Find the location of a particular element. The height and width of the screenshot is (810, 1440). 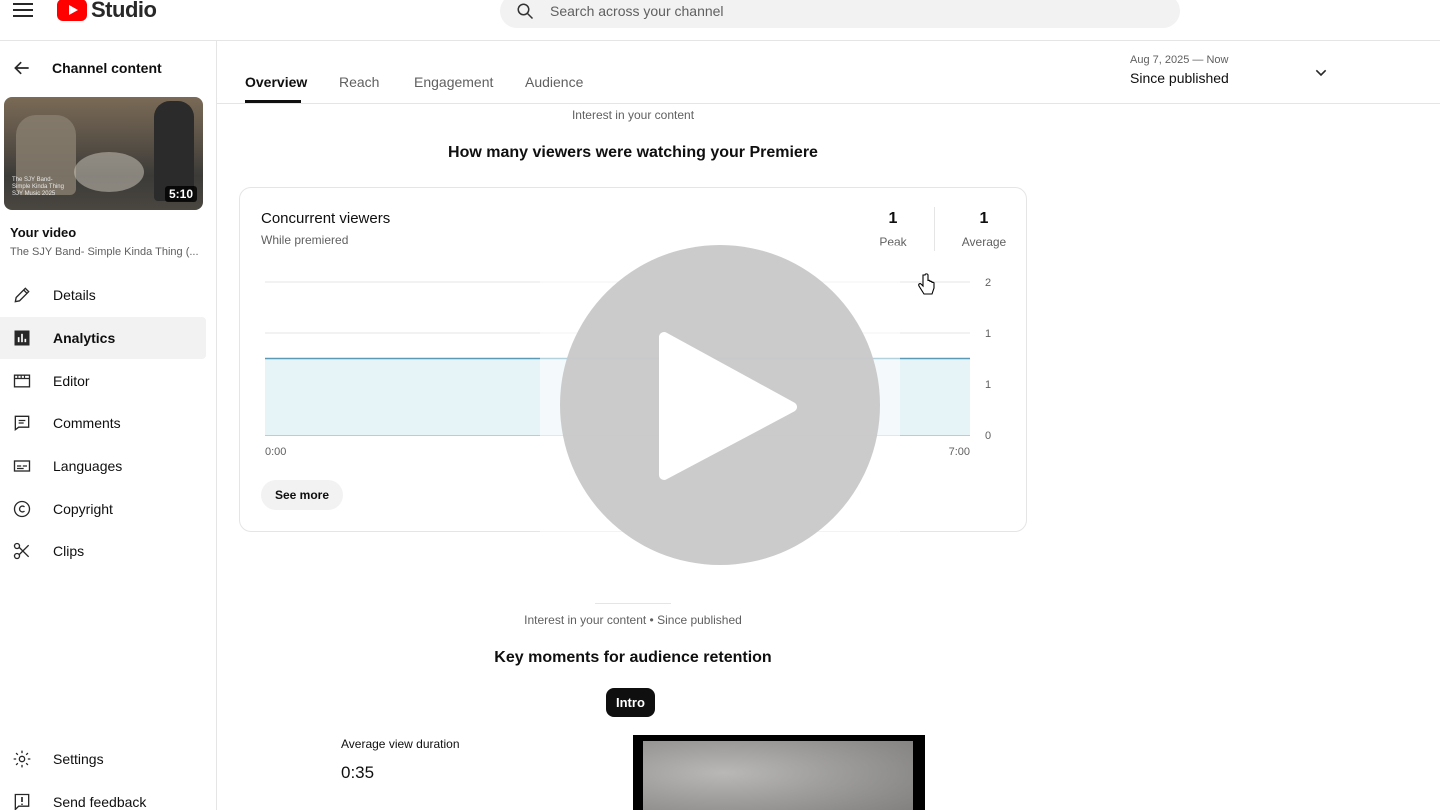

y-tick-label: 0 is located at coordinates (988, 436).